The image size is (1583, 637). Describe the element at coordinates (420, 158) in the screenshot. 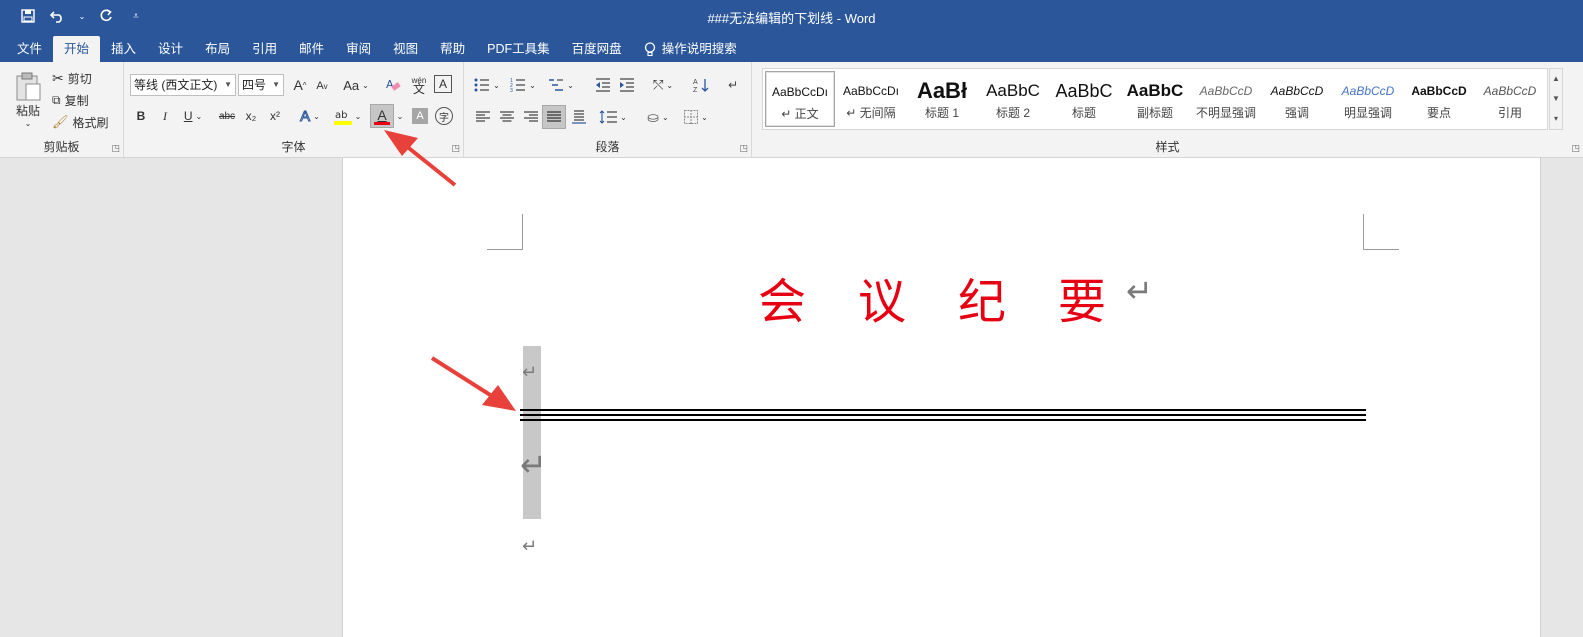

I see `arrow-to-font-color` at that location.